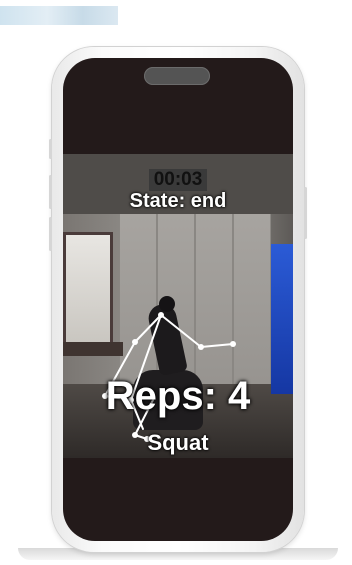  What do you see at coordinates (161, 315) in the screenshot?
I see `joint-shoulder` at bounding box center [161, 315].